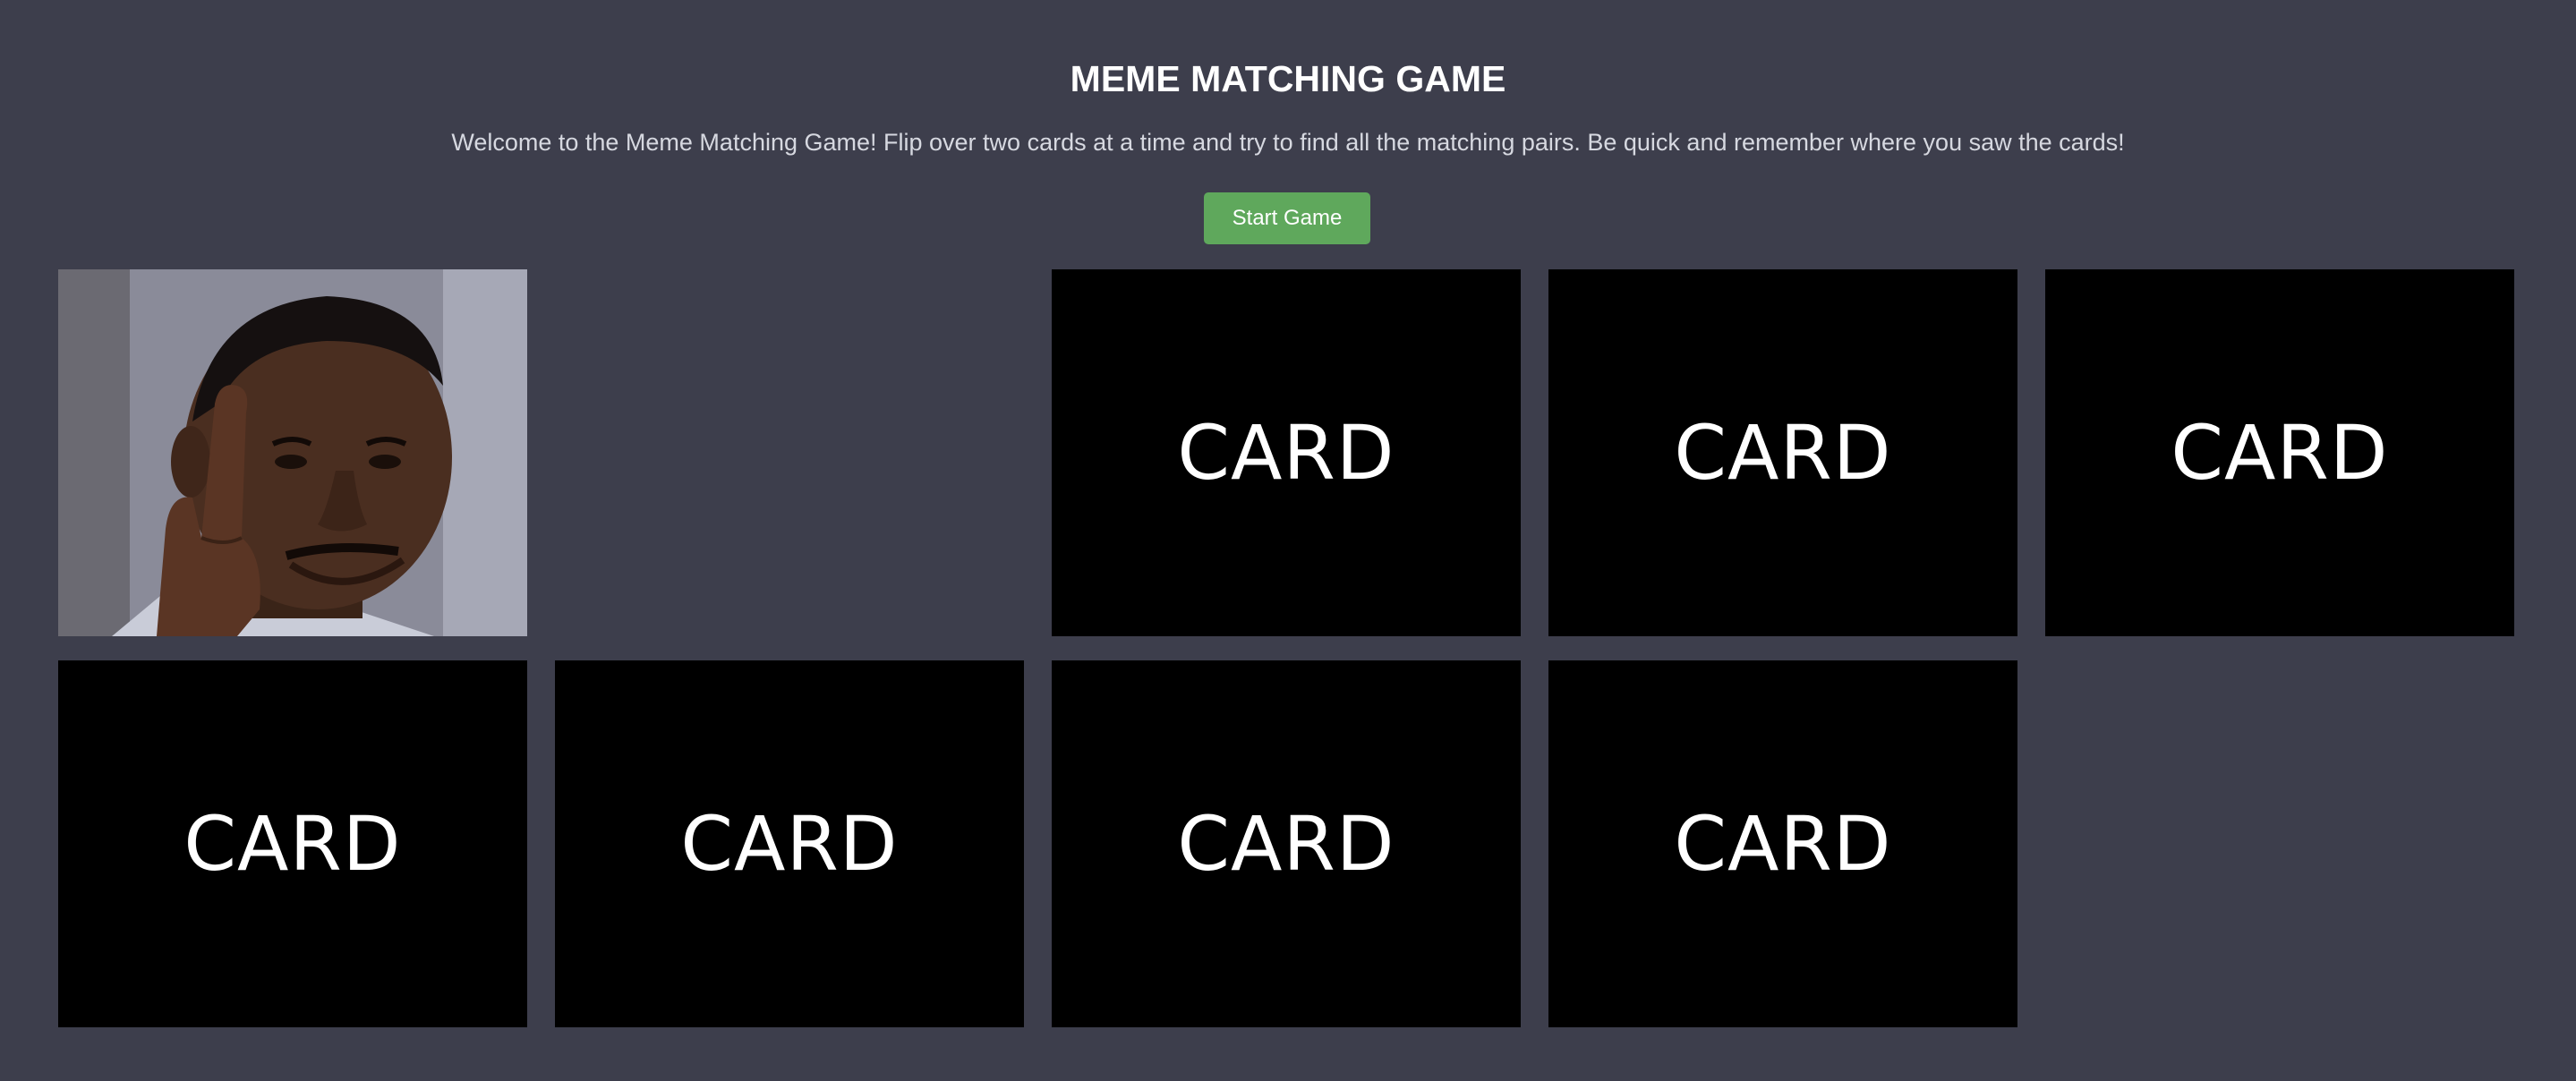 The image size is (2576, 1081). What do you see at coordinates (1287, 218) in the screenshot?
I see `start-game-button: Start Game` at bounding box center [1287, 218].